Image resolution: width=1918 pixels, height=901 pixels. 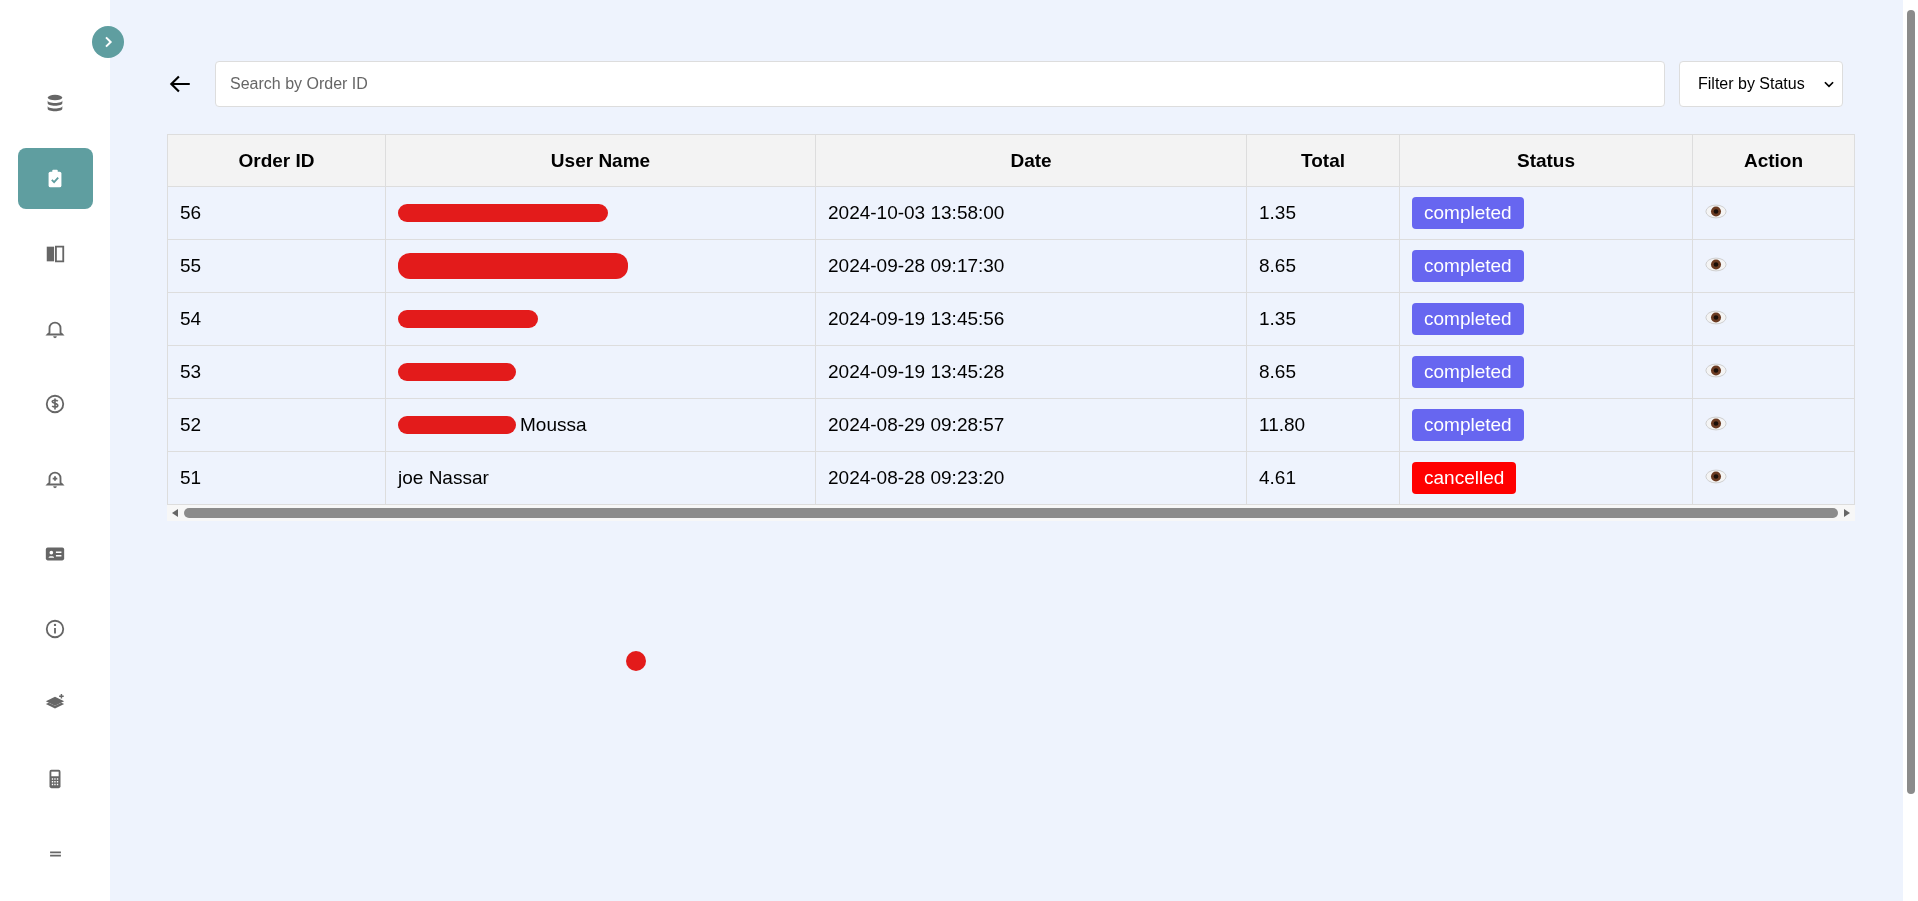 What do you see at coordinates (940, 84) in the screenshot?
I see `search-field: Search by Order ID` at bounding box center [940, 84].